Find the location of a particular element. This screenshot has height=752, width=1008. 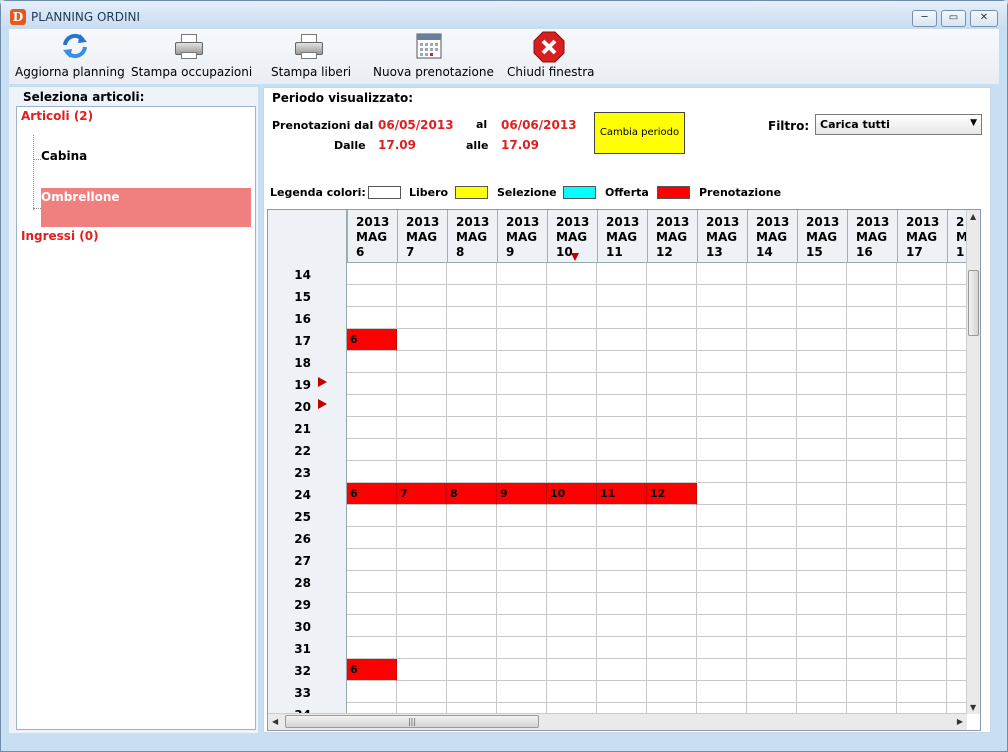

booking-cell: 12 is located at coordinates (672, 494).